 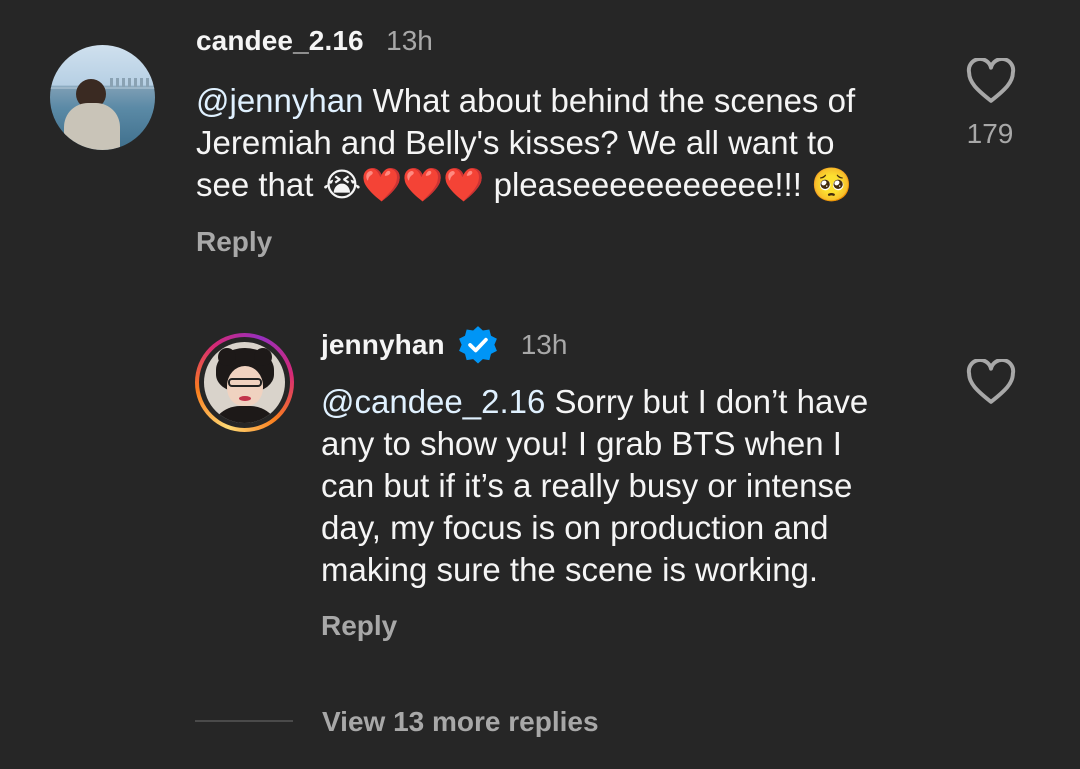 I want to click on reply-line-5: making sure the scene is working., so click(x=570, y=569).